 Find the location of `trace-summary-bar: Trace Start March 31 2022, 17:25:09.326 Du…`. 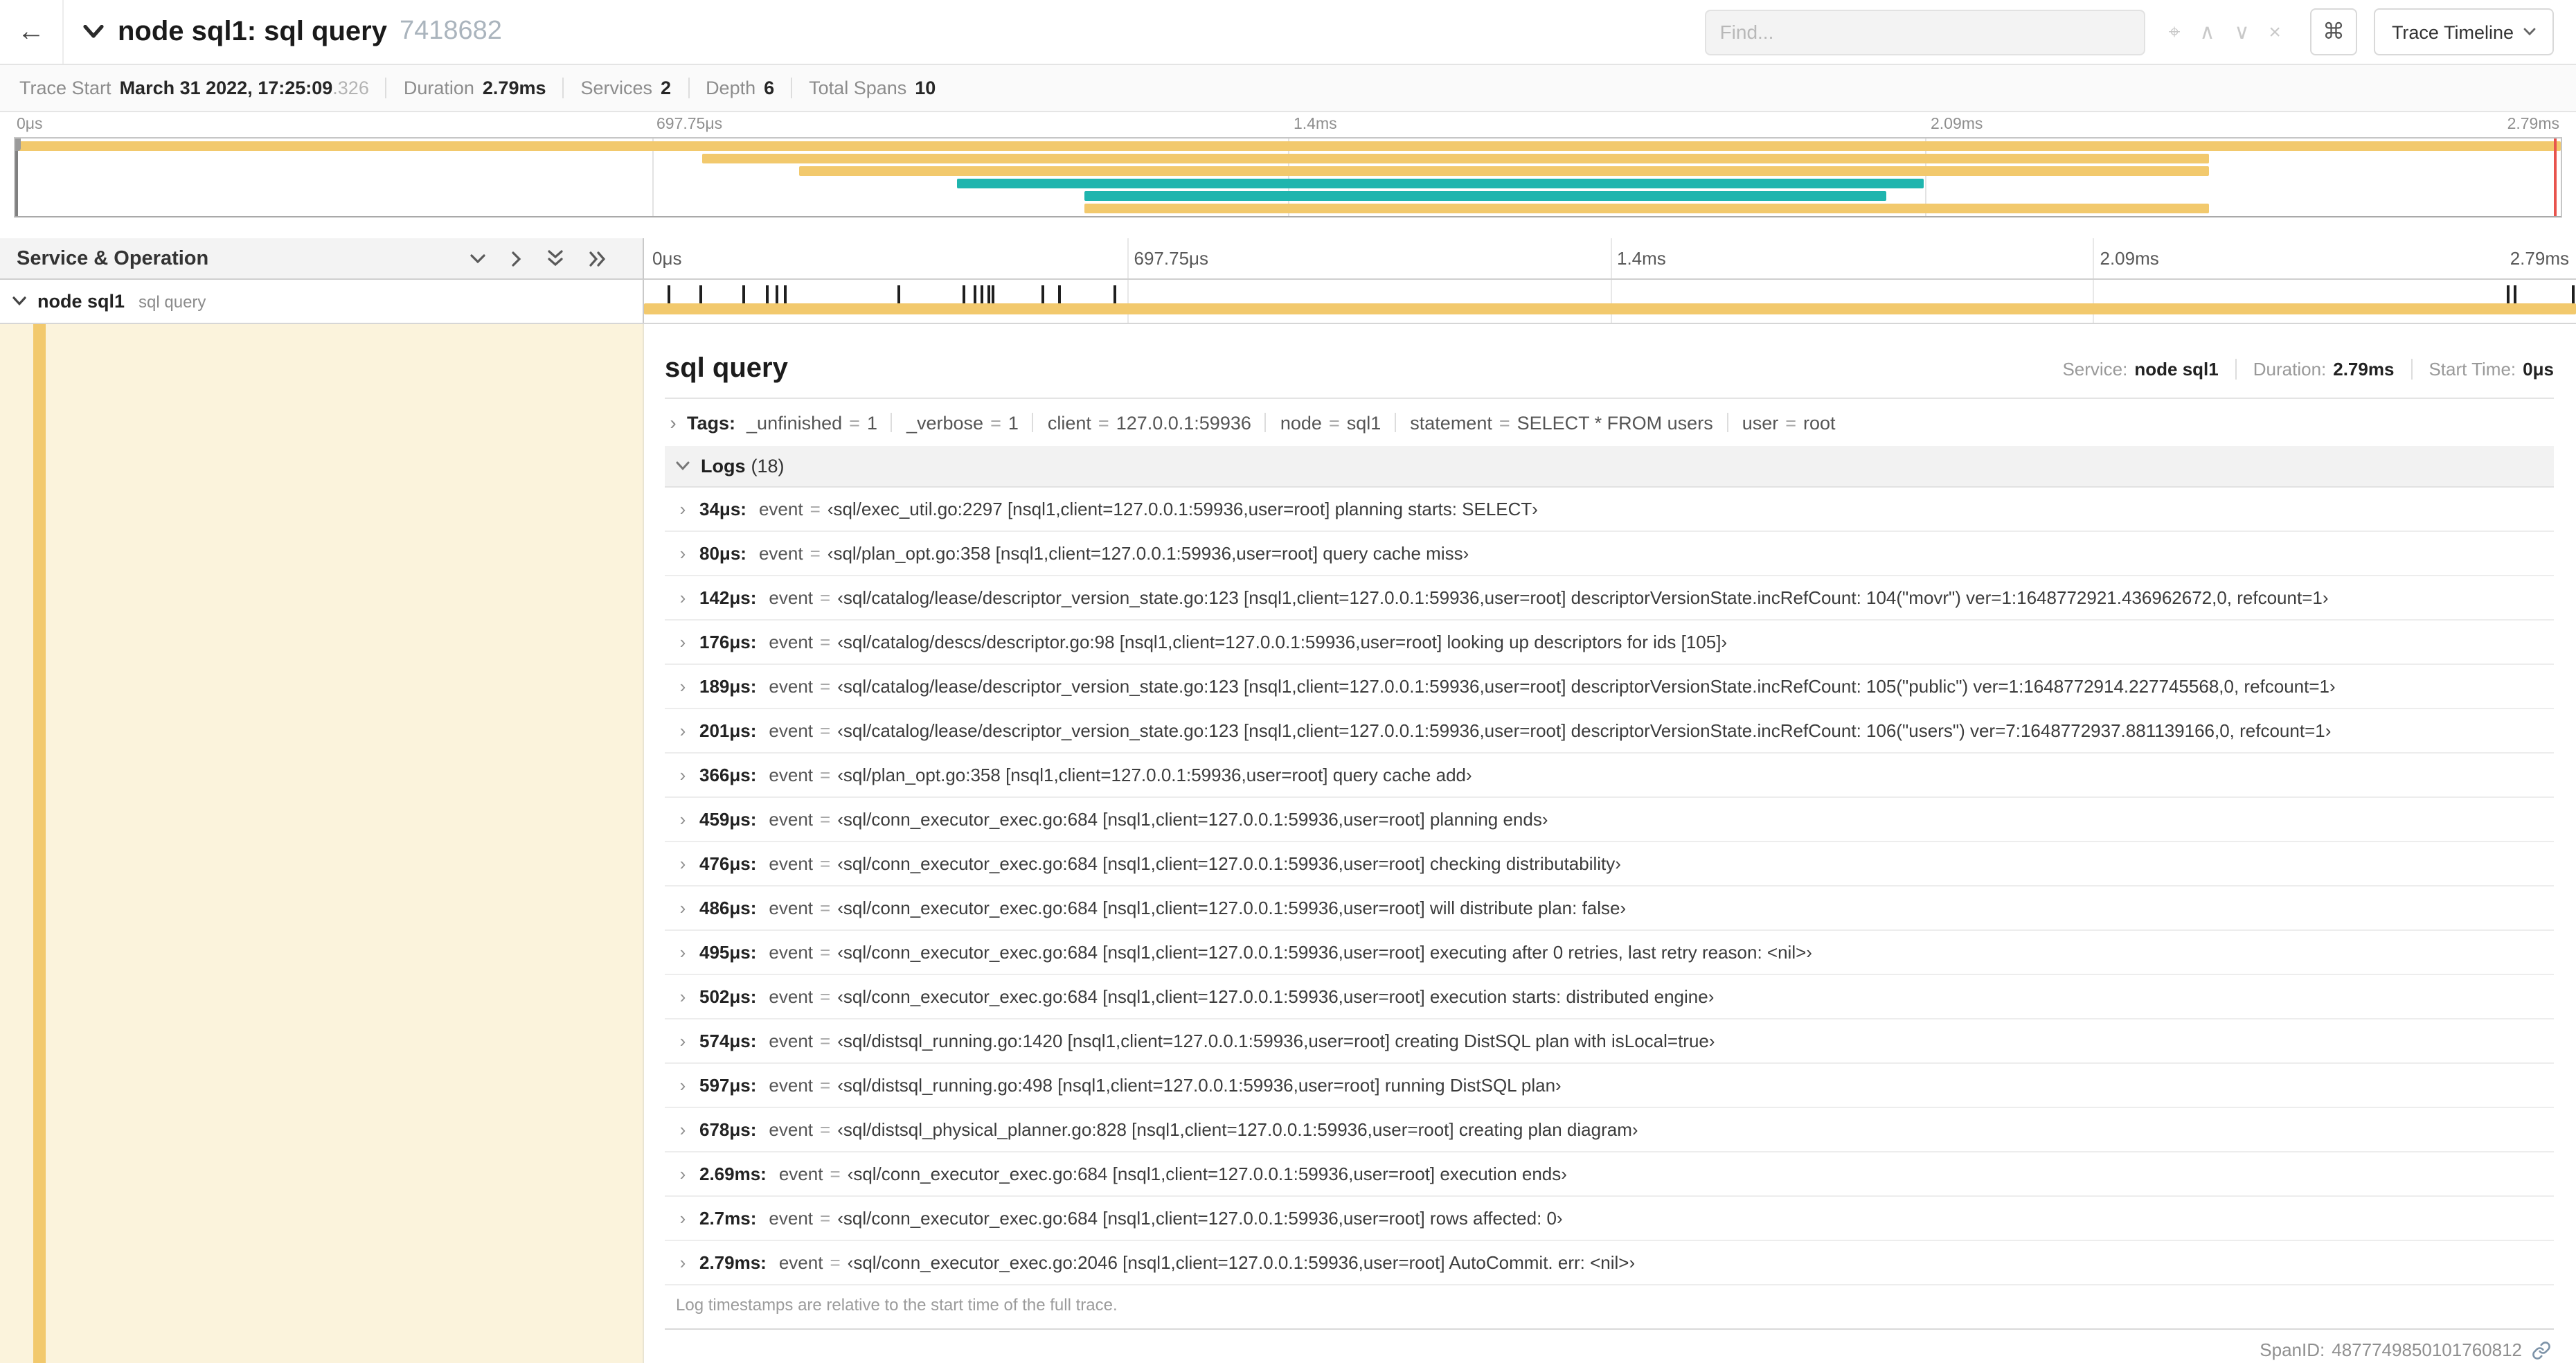

trace-summary-bar: Trace Start March 31 2022, 17:25:09.326 Du… is located at coordinates (1288, 89).